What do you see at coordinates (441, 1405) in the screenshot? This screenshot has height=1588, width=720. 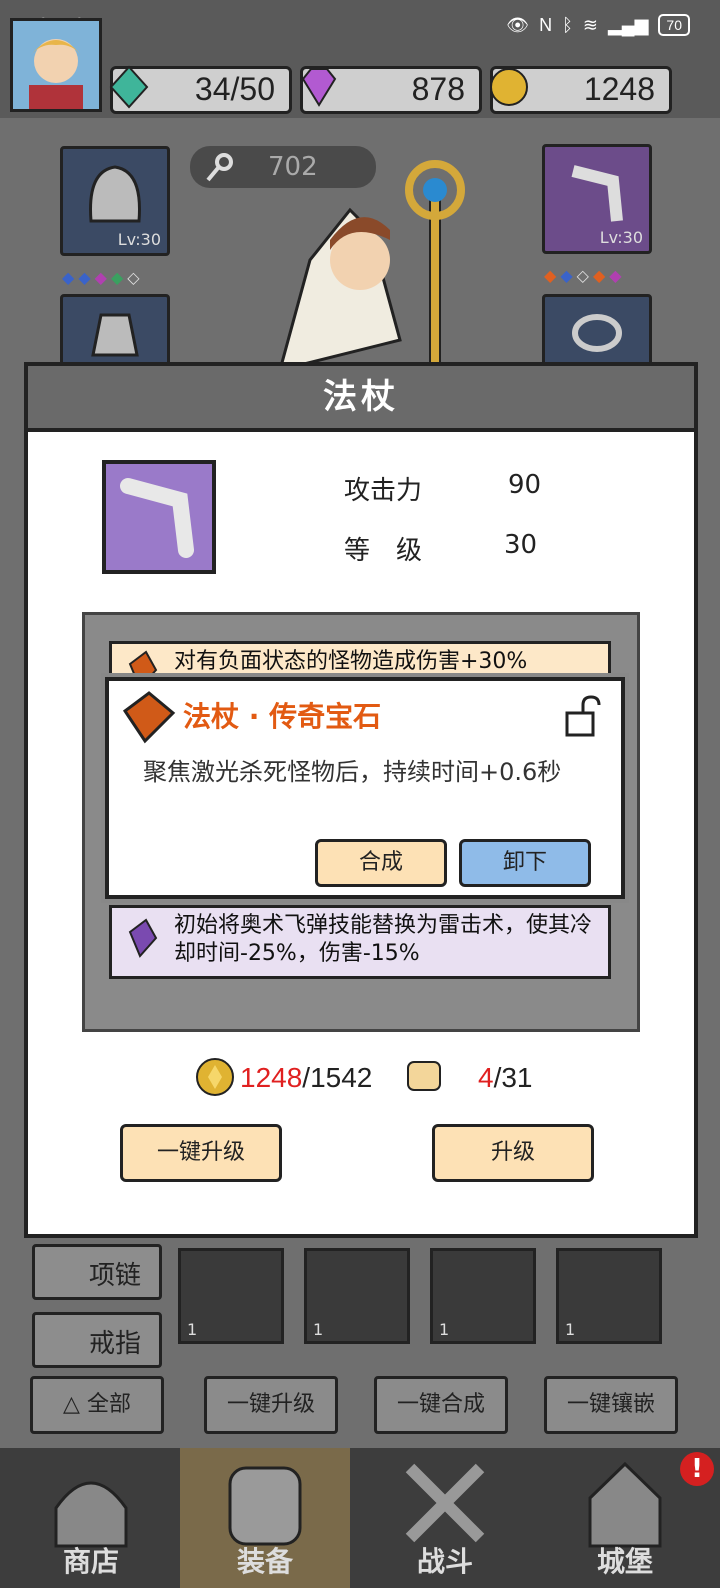 I see `batch-combine-button: 一键合成` at bounding box center [441, 1405].